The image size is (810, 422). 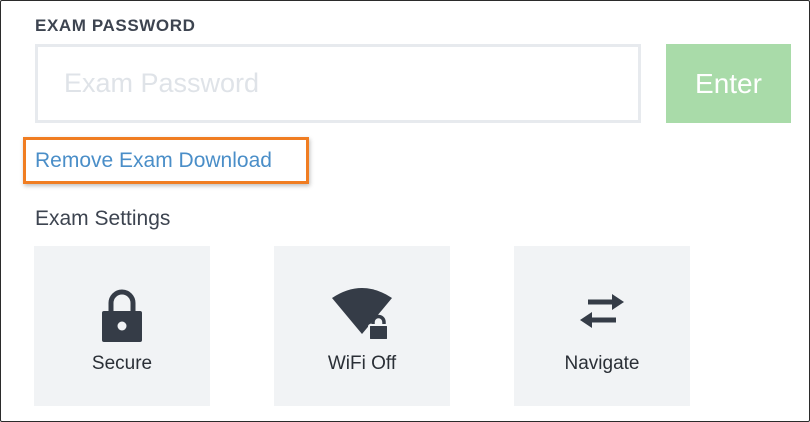 I want to click on exam-password-label: EXAM PASSWORD, so click(x=115, y=25).